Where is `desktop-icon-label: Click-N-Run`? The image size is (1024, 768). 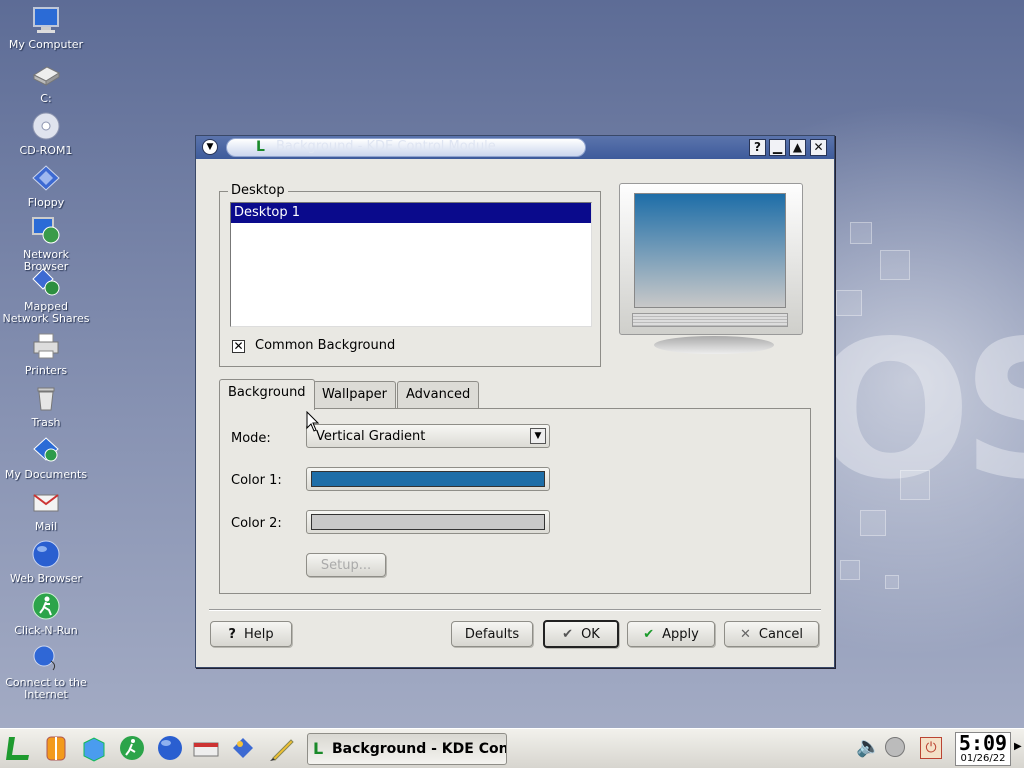
desktop-icon-label: Click-N-Run is located at coordinates (46, 630).